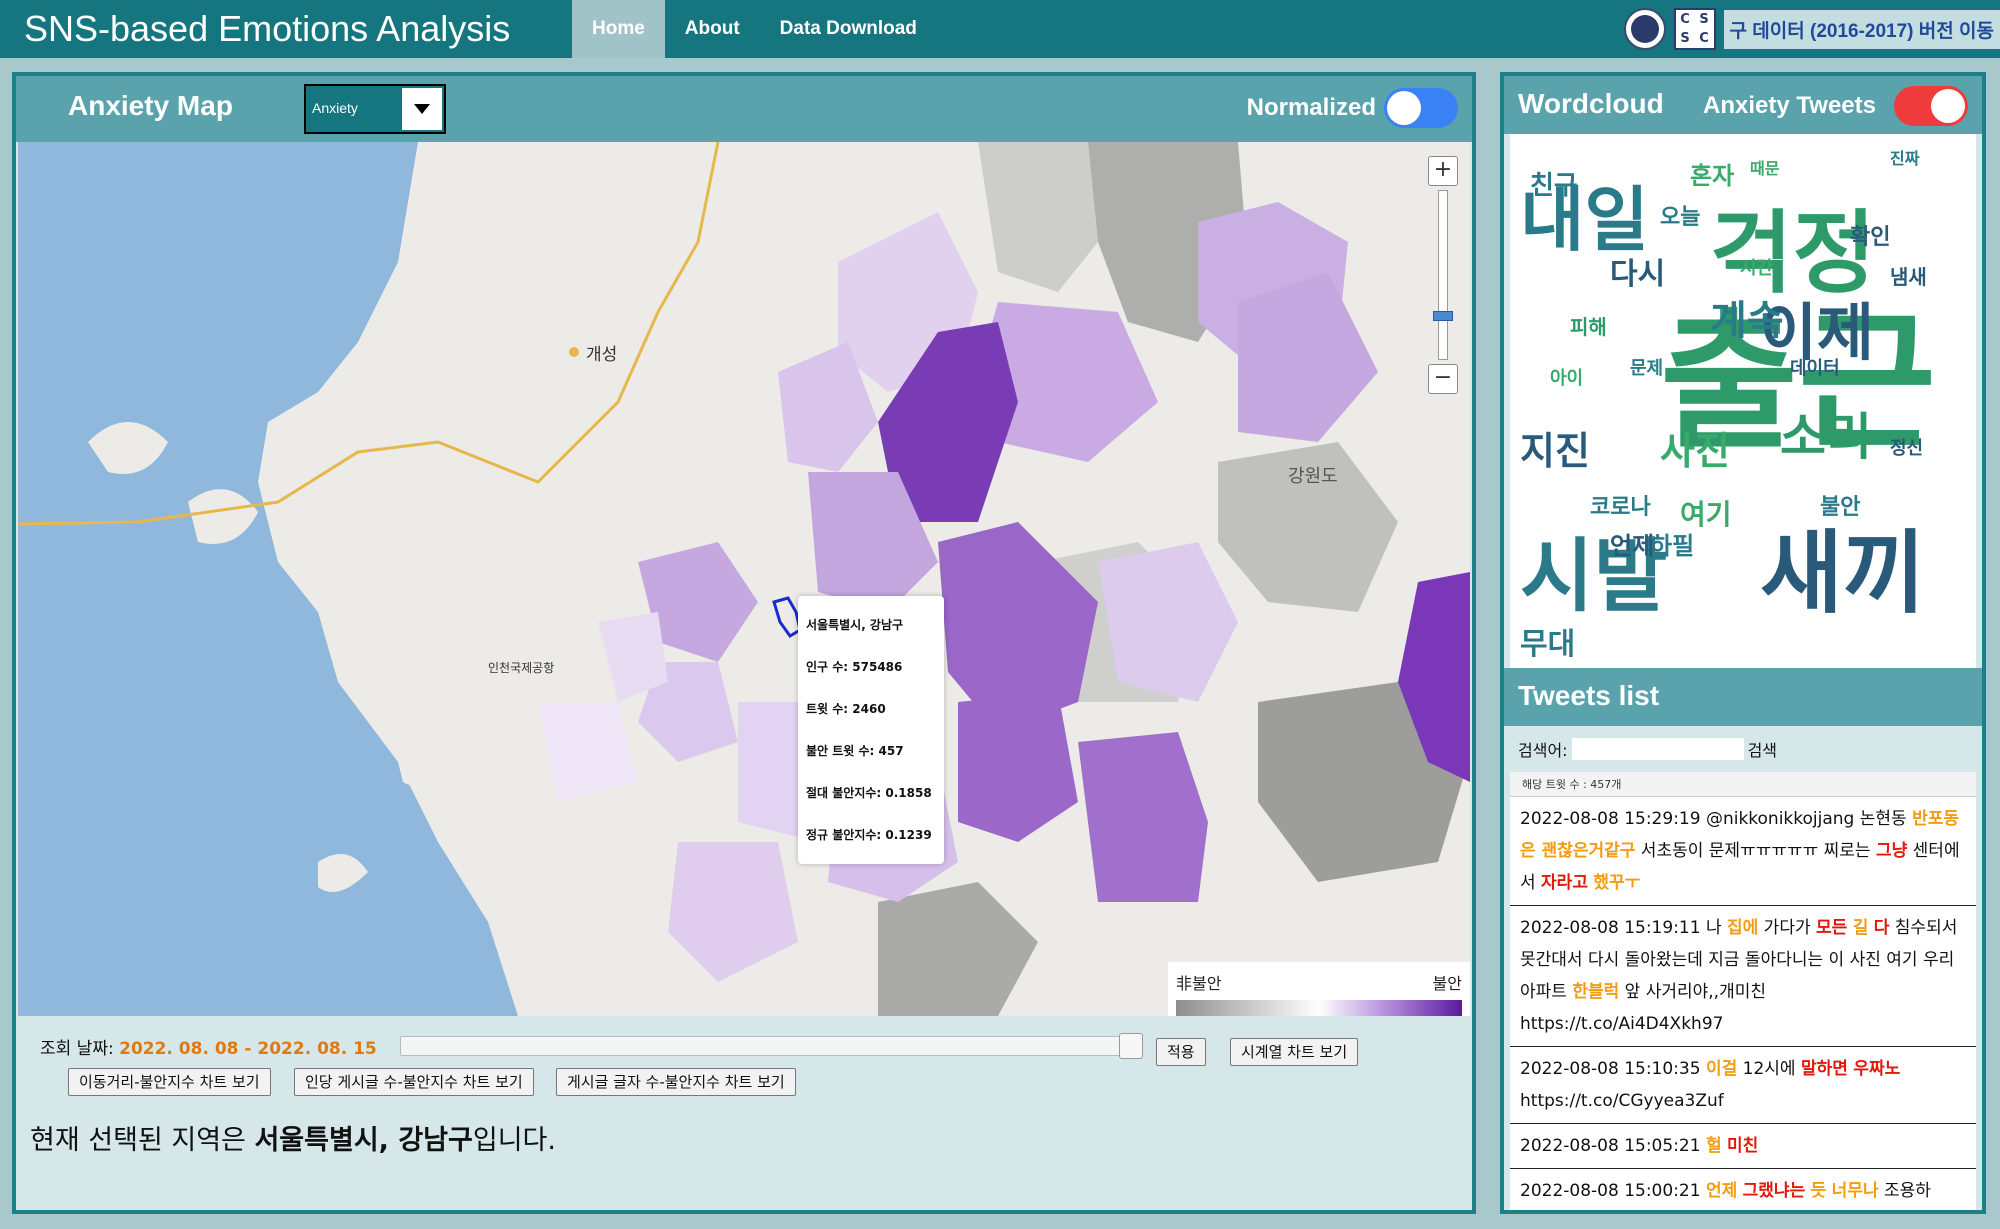 Image resolution: width=2000 pixels, height=1229 pixels. What do you see at coordinates (618, 29) in the screenshot?
I see `tab-home: Home` at bounding box center [618, 29].